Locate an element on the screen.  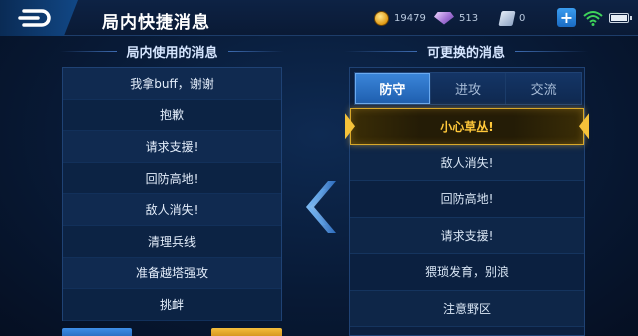
replaceable-message-item-selected: 小心草丛! is located at coordinates (467, 126).